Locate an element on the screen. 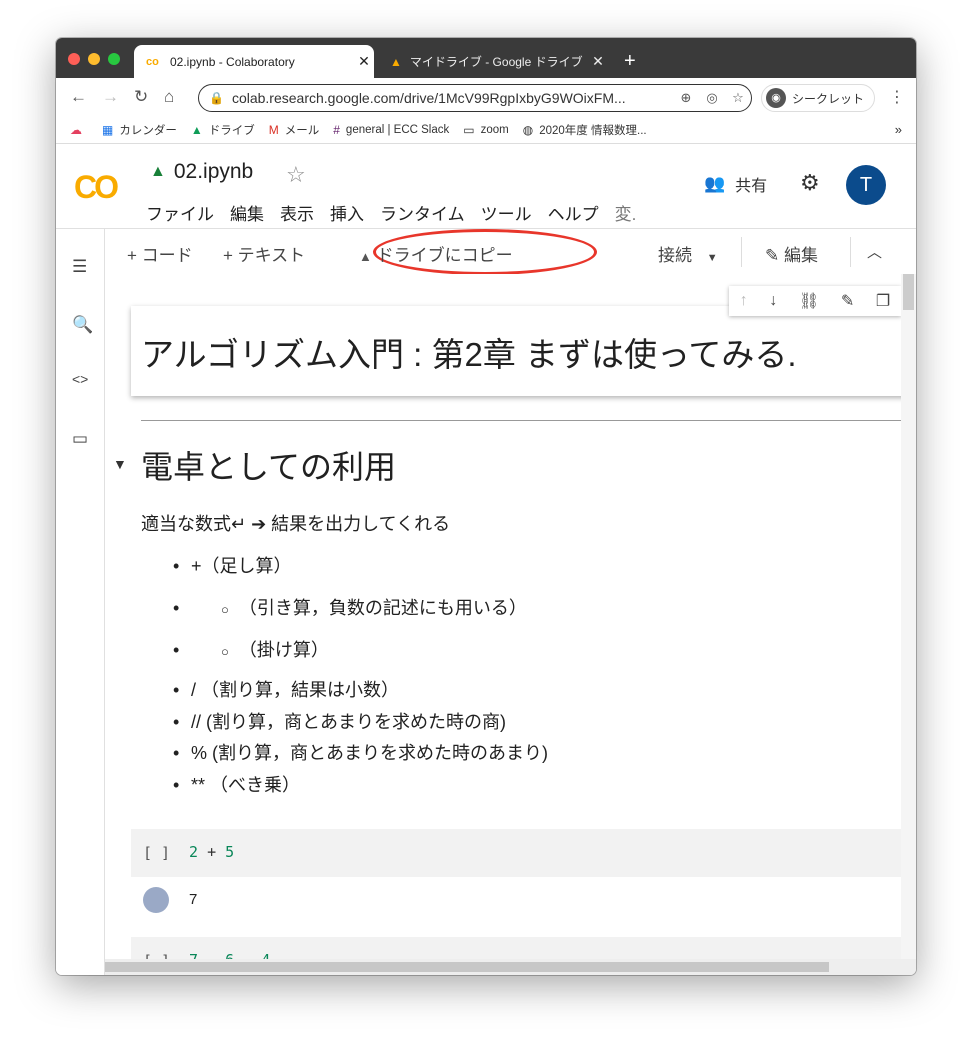 The image size is (972, 1049). collapse-triangle-icon: ▼ is located at coordinates (120, 464).